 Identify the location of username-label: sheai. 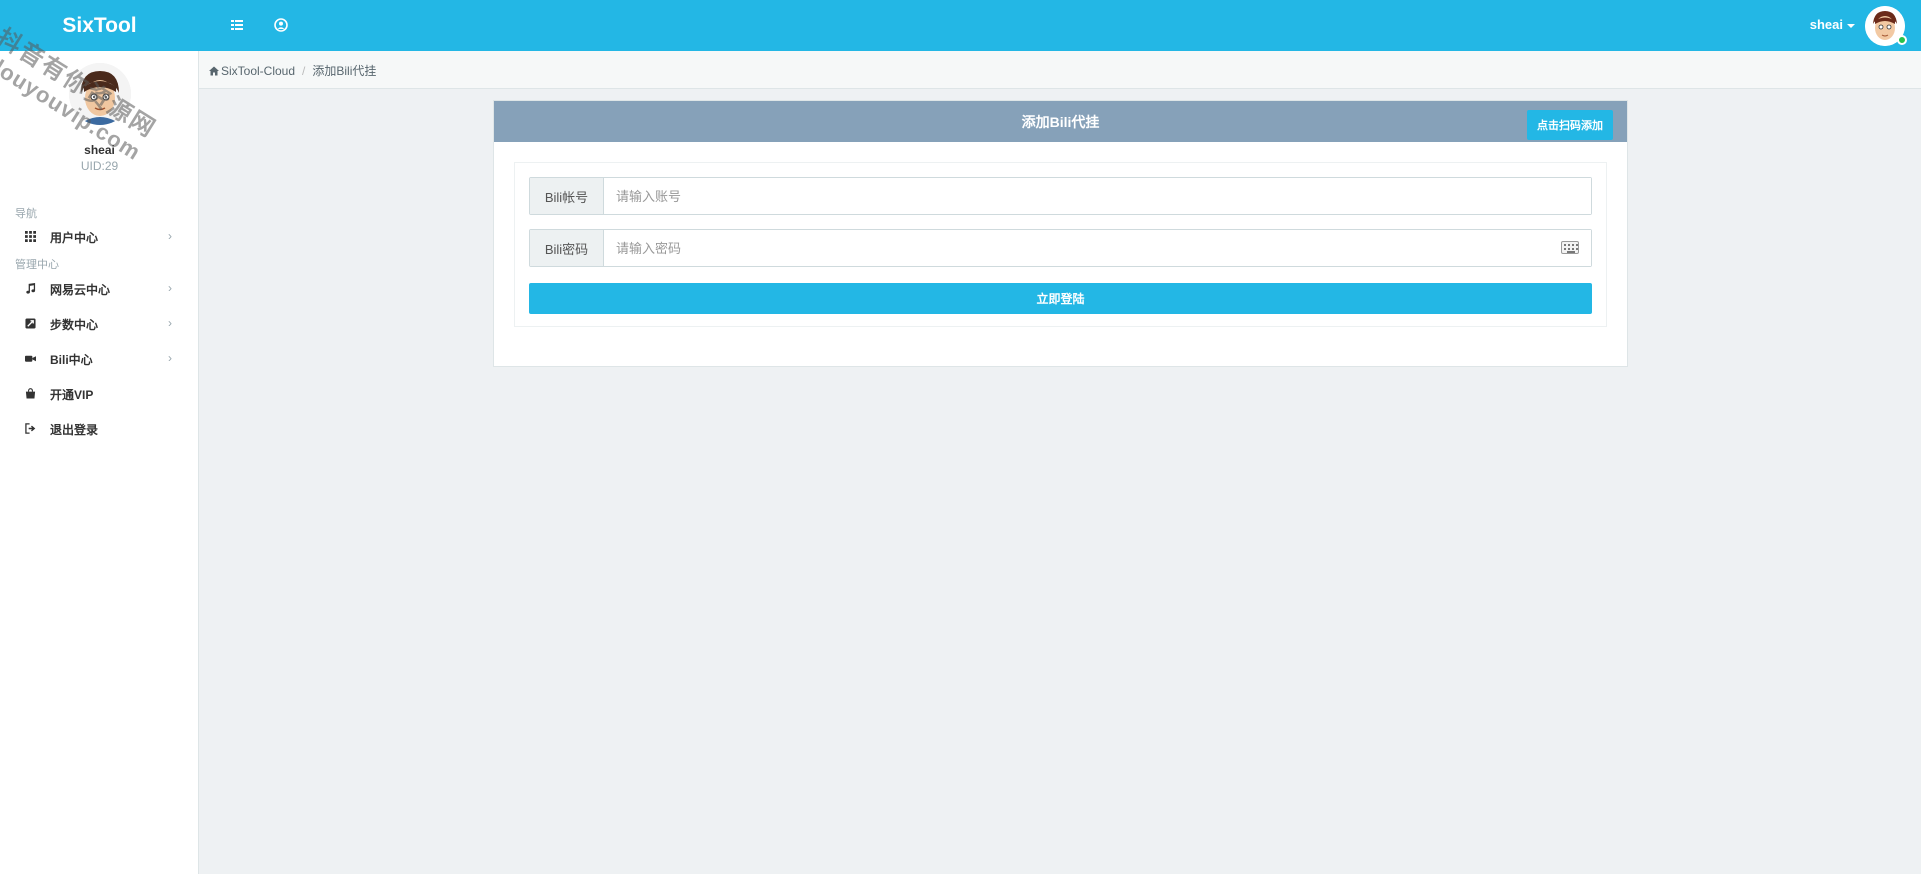
(1826, 24).